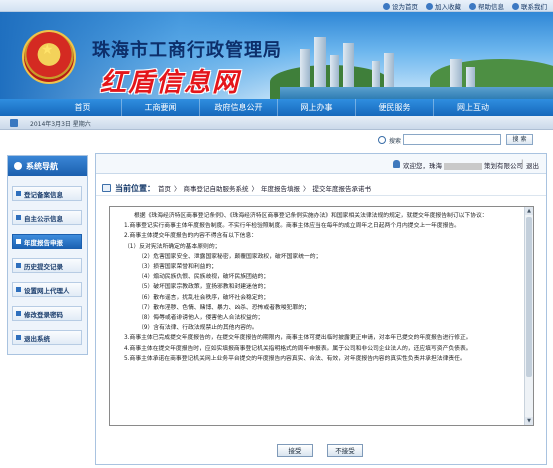 The height and width of the screenshot is (468, 553). I want to click on nav-item-2: 政府信息公开, so click(239, 107).